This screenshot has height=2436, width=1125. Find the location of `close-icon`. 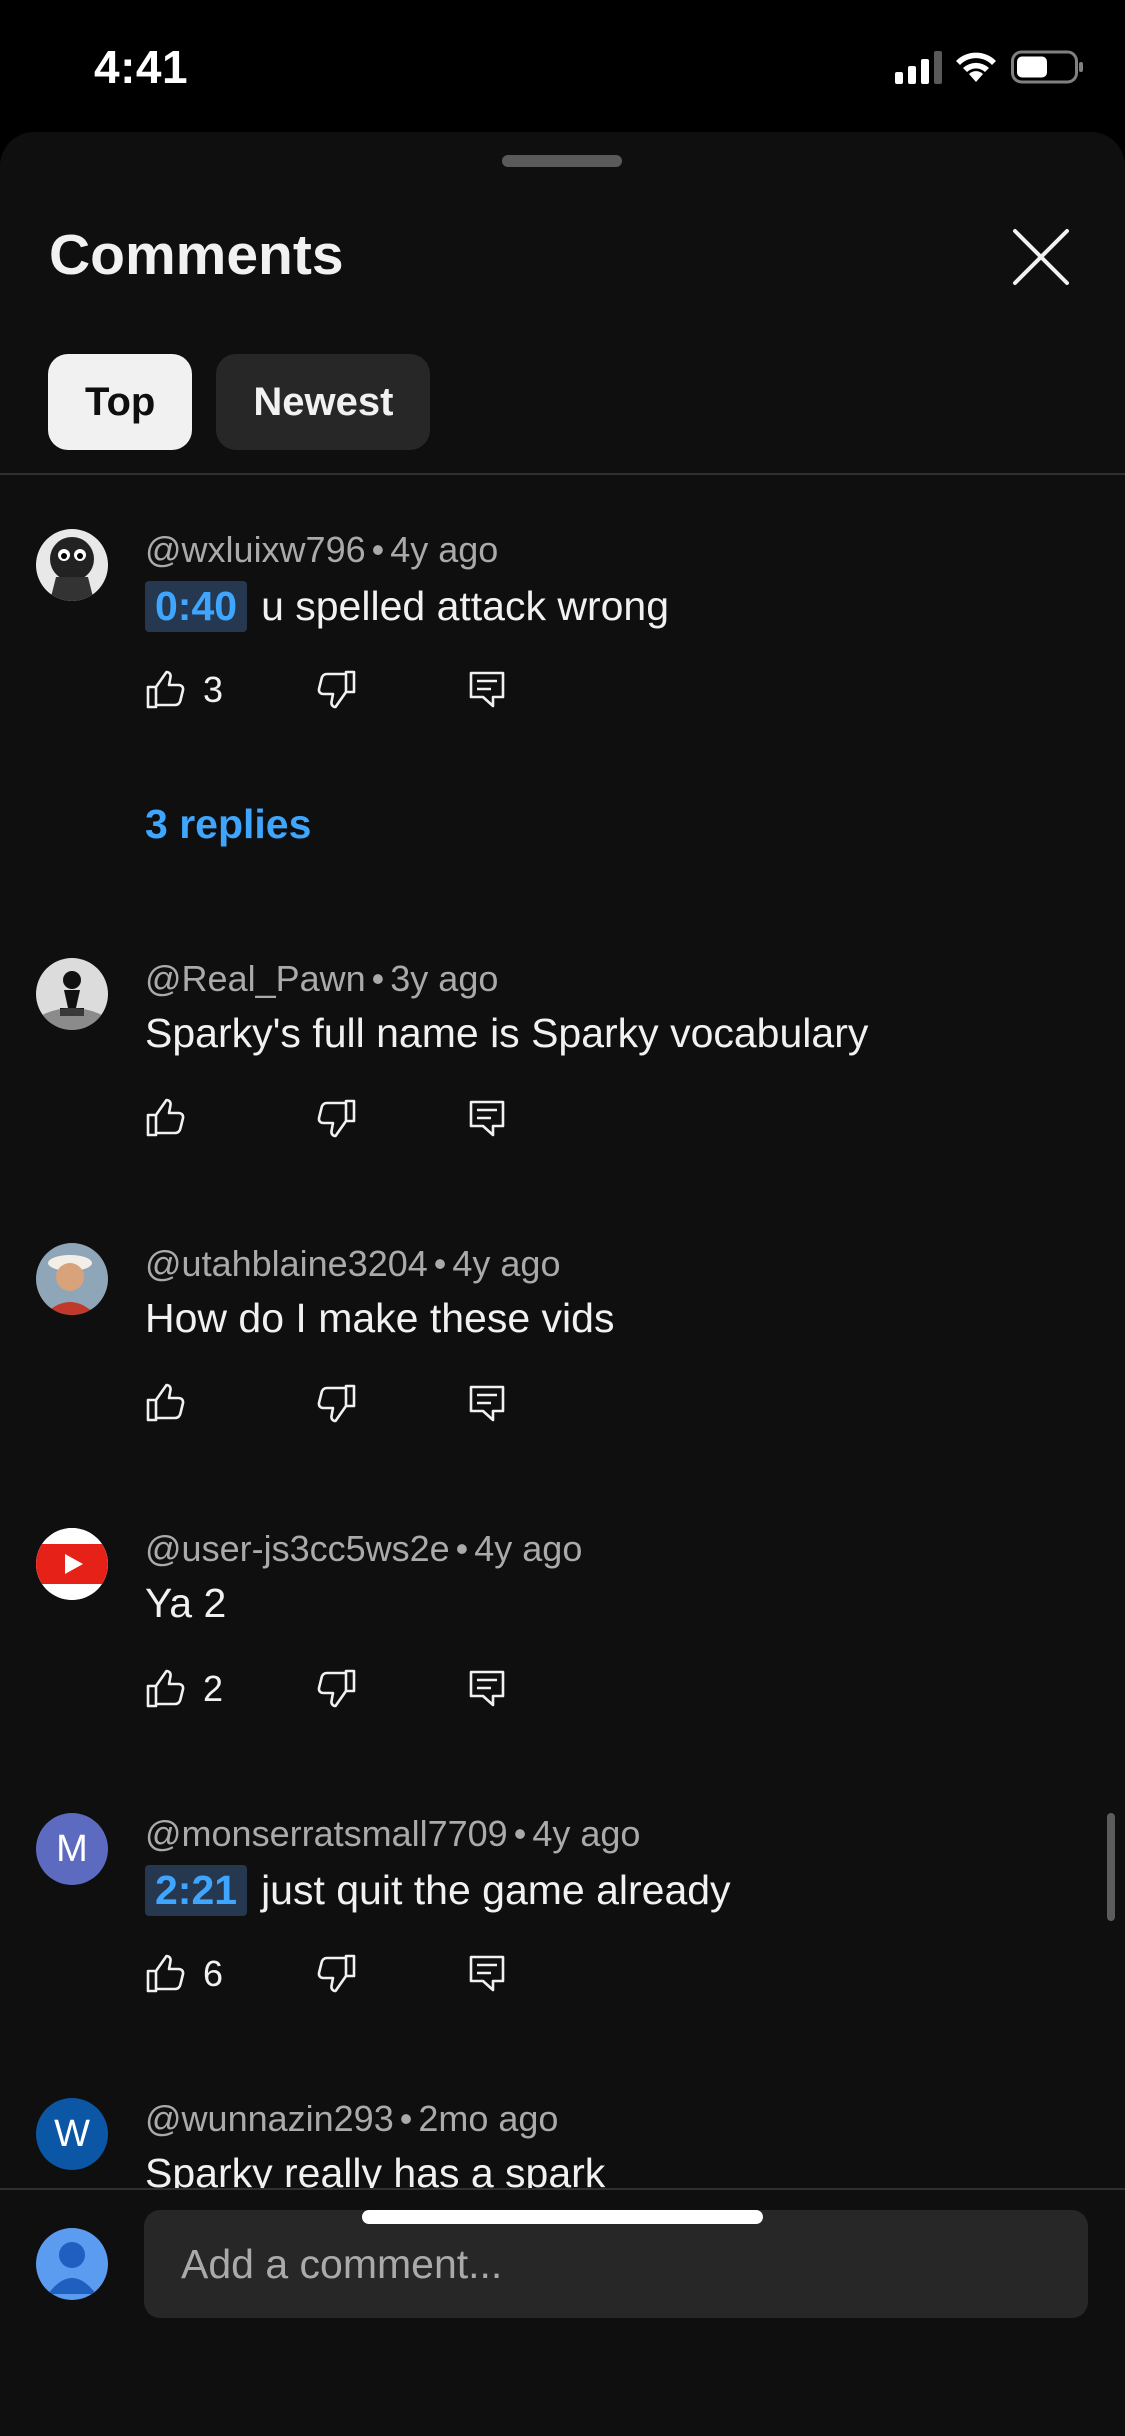

close-icon is located at coordinates (1041, 257).